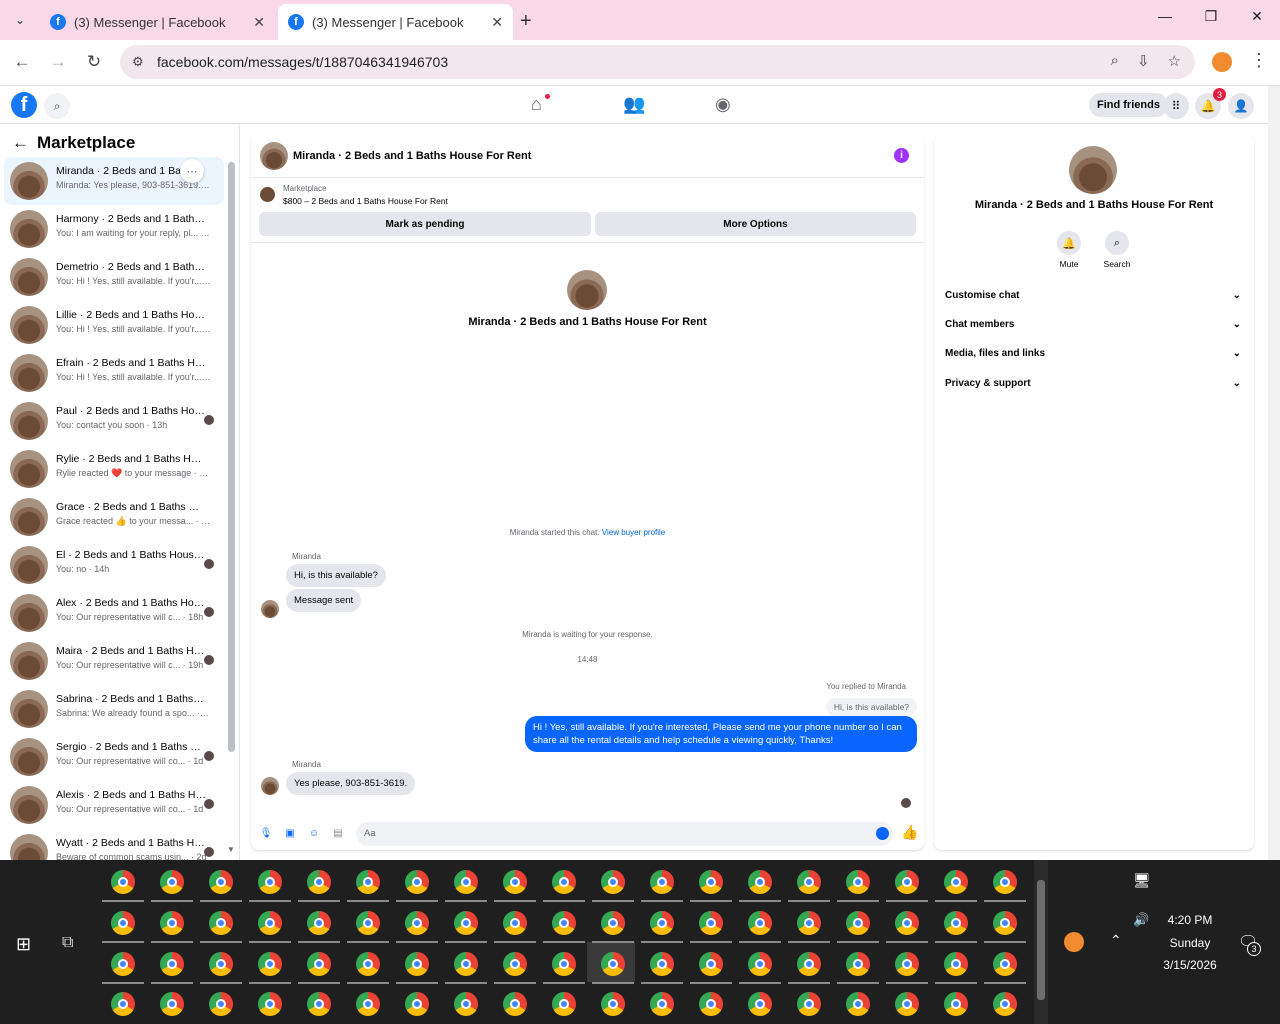  I want to click on message-input: Aa, so click(624, 834).